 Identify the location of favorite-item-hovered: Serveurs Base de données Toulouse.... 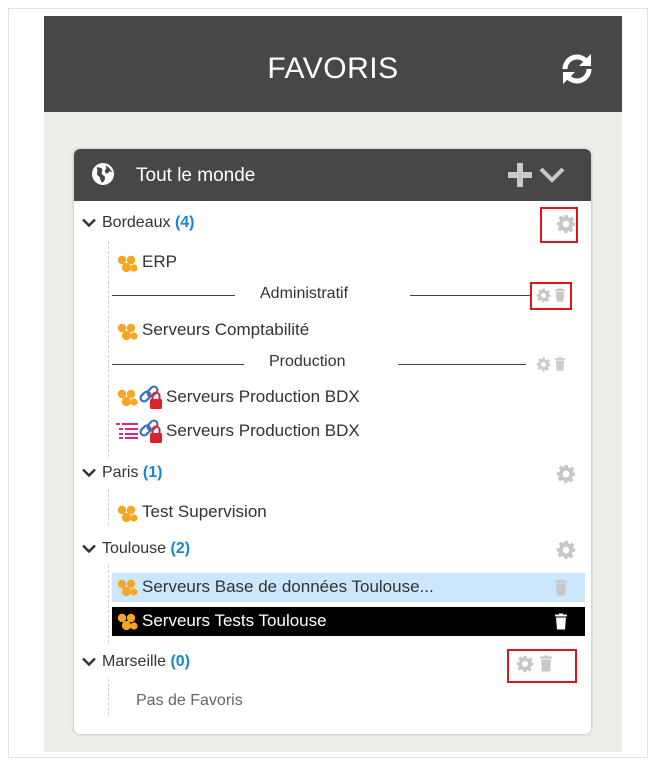
(348, 587).